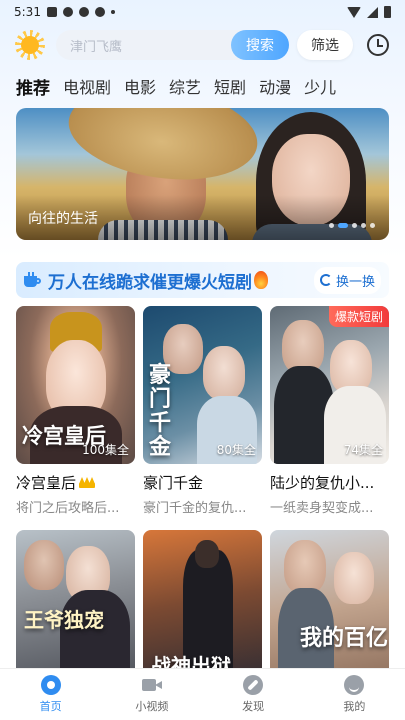 The image size is (405, 720). I want to click on nav-short-video-label: 小视频, so click(152, 706).